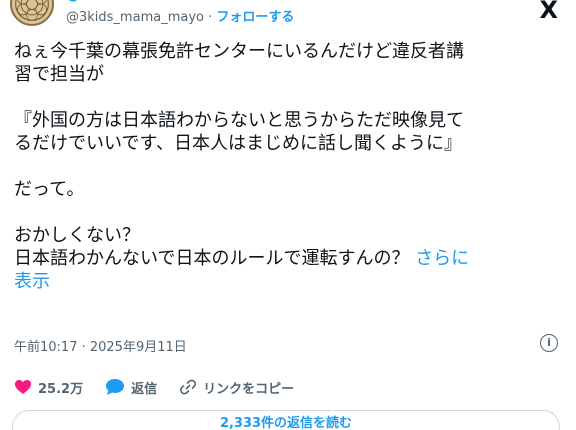 Image resolution: width=576 pixels, height=430 pixels. I want to click on tweet-header: @3kids_mama_mayo · フォローする X, so click(288, 17).